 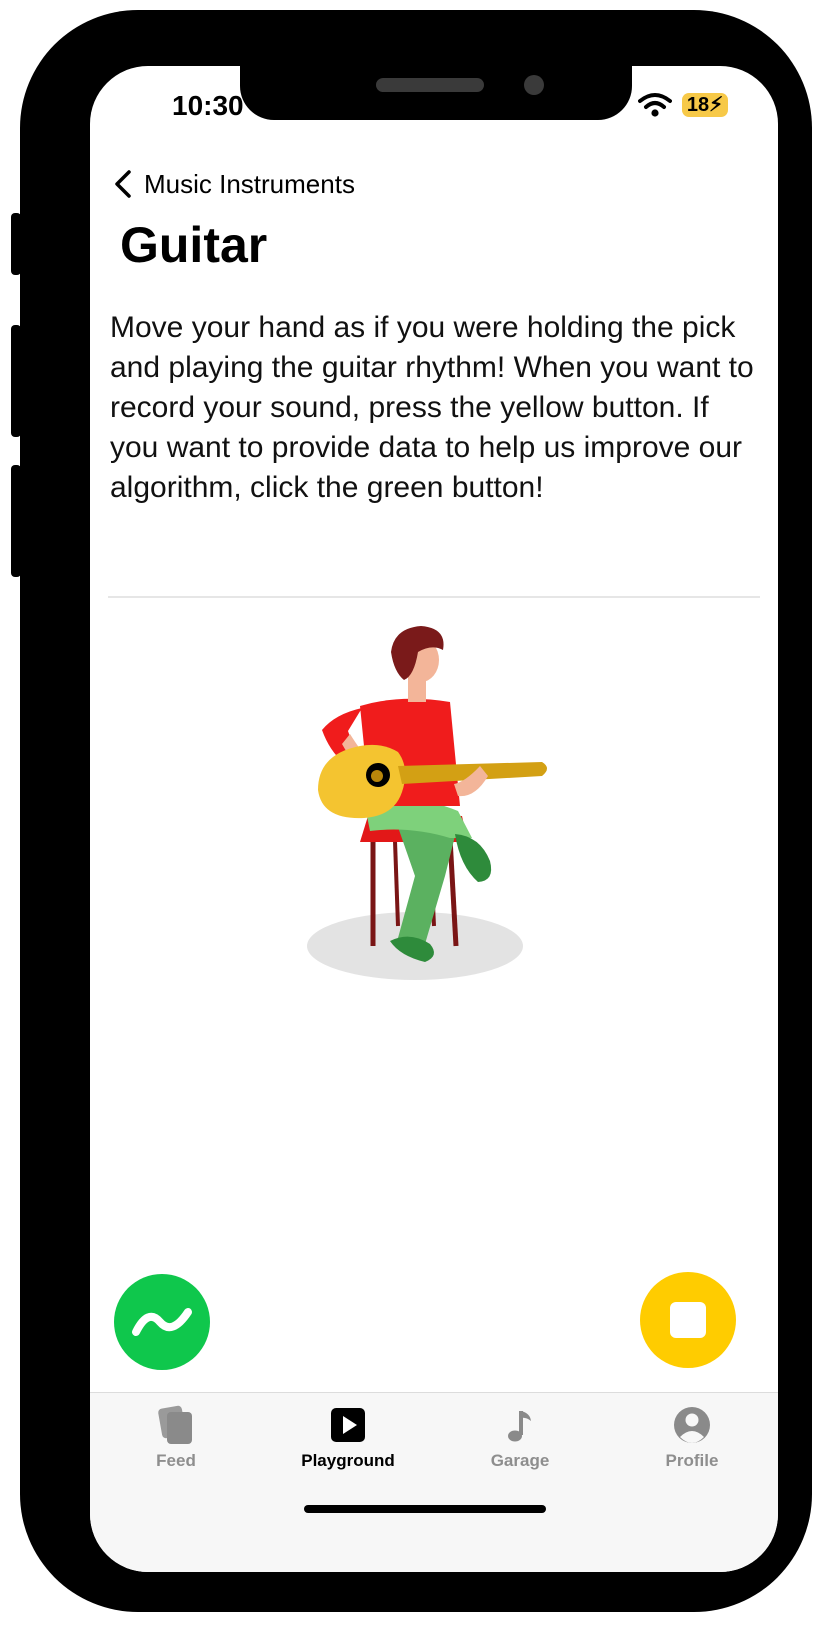 I want to click on volume-up-button, so click(x=16, y=381).